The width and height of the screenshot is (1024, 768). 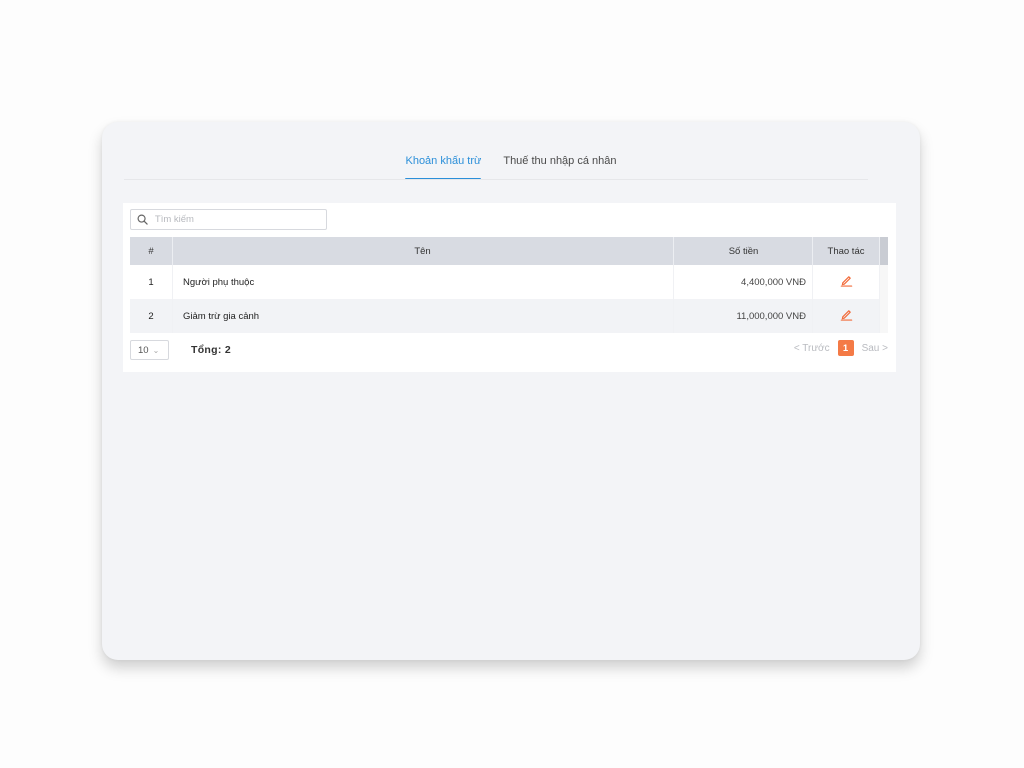 I want to click on page-button-current: 1, so click(x=845, y=348).